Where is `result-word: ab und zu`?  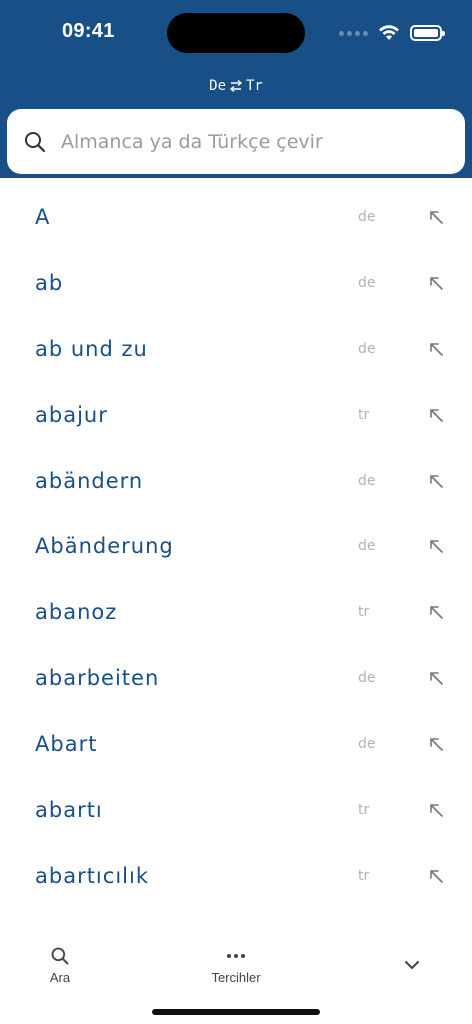 result-word: ab und zu is located at coordinates (91, 348).